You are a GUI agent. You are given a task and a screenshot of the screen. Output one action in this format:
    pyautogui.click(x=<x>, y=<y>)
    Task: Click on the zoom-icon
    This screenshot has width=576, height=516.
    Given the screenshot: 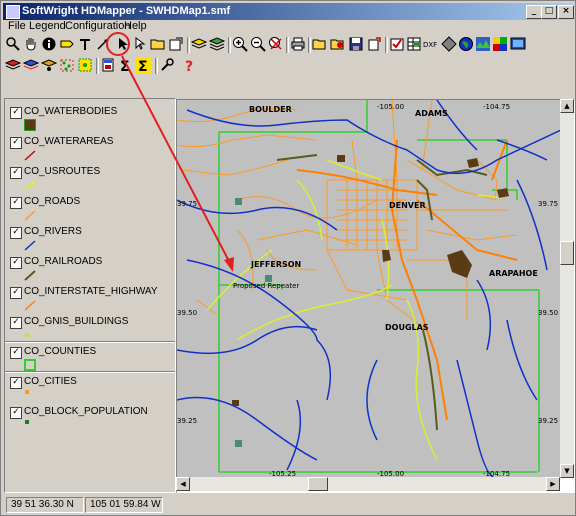 What is the action you would take?
    pyautogui.click(x=13, y=44)
    